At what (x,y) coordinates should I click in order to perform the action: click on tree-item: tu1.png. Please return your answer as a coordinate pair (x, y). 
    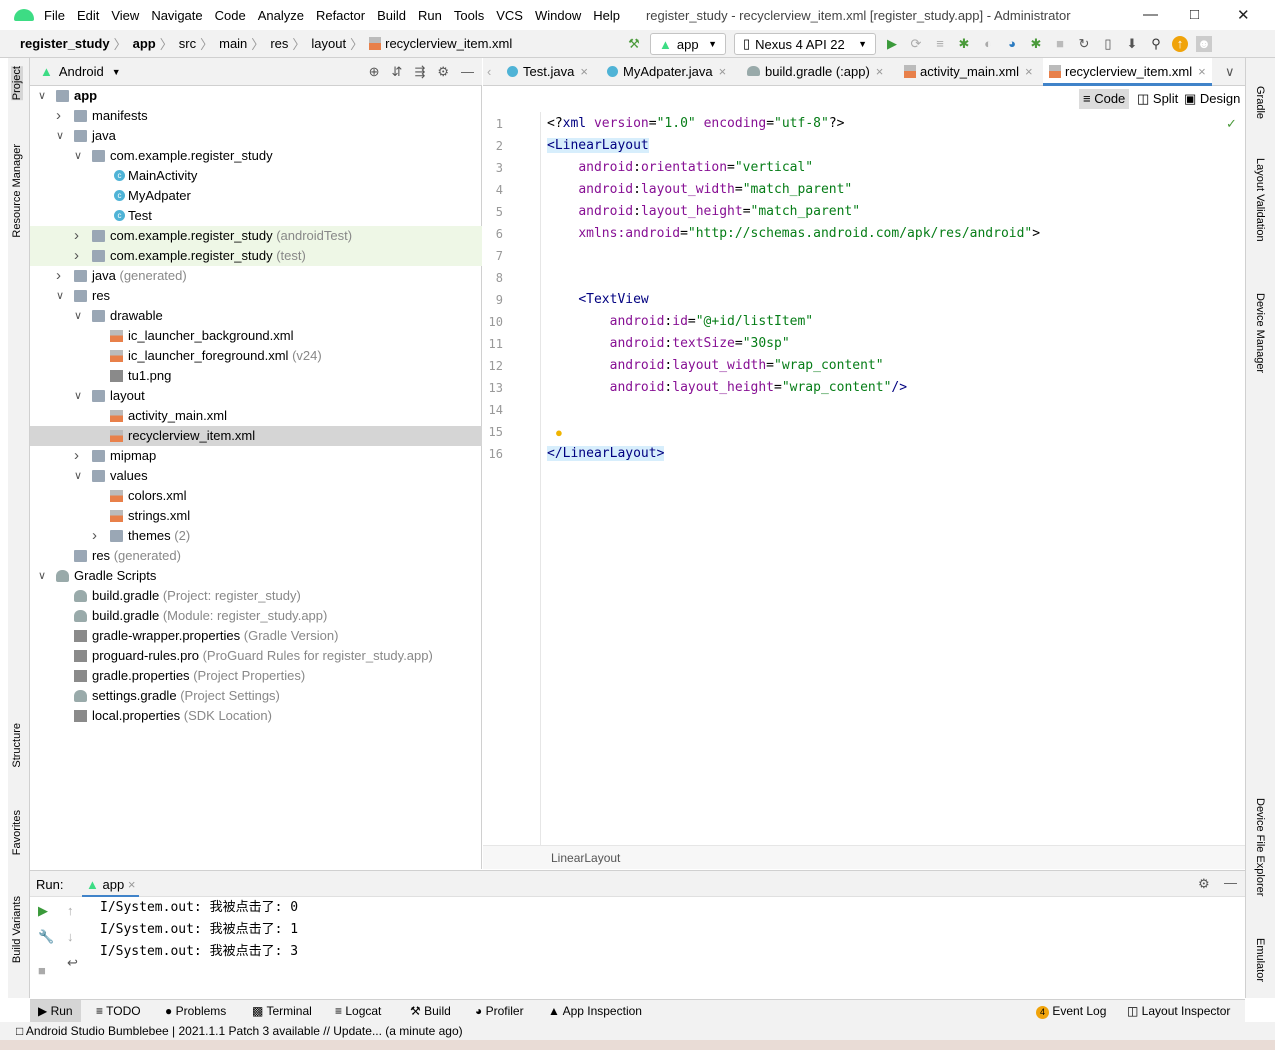
    Looking at the image, I should click on (256, 376).